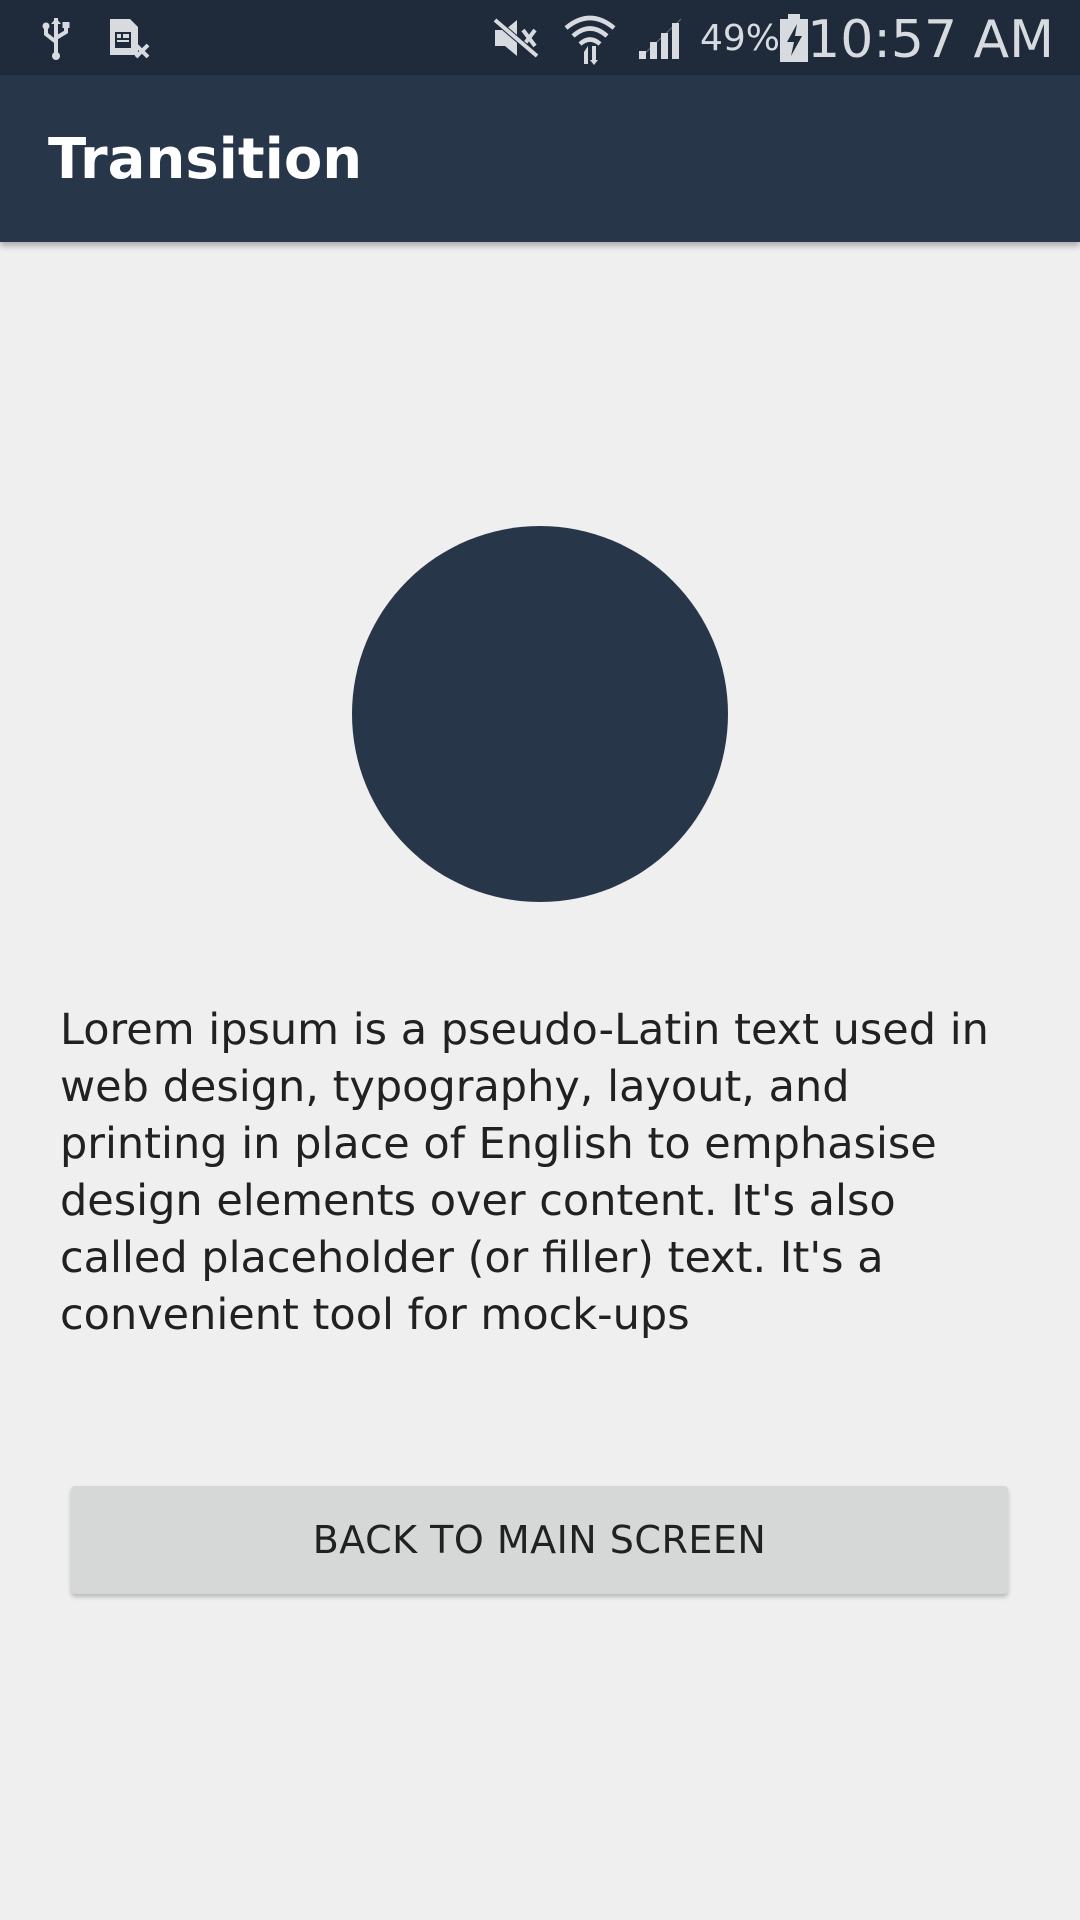 Image resolution: width=1080 pixels, height=1920 pixels. I want to click on transition-circle, so click(540, 714).